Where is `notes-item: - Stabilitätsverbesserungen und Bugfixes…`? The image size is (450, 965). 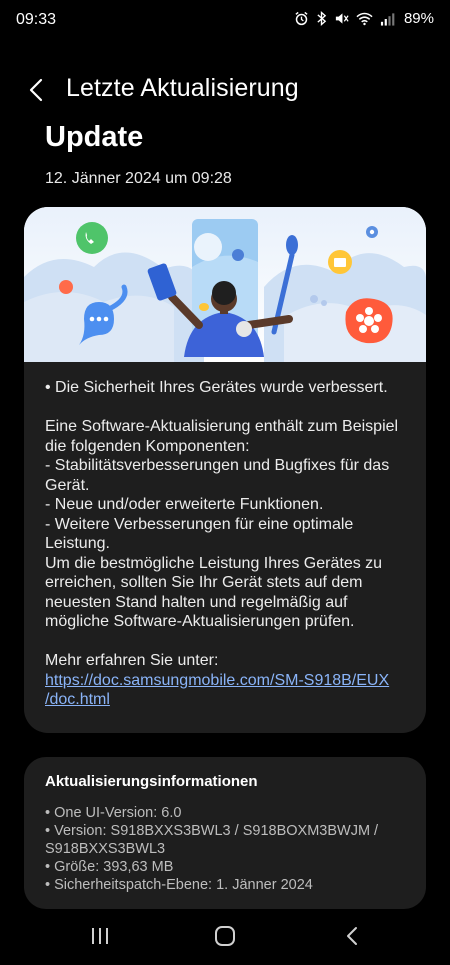
notes-item: - Stabilitätsverbesserungen und Bugfixes… is located at coordinates (217, 475).